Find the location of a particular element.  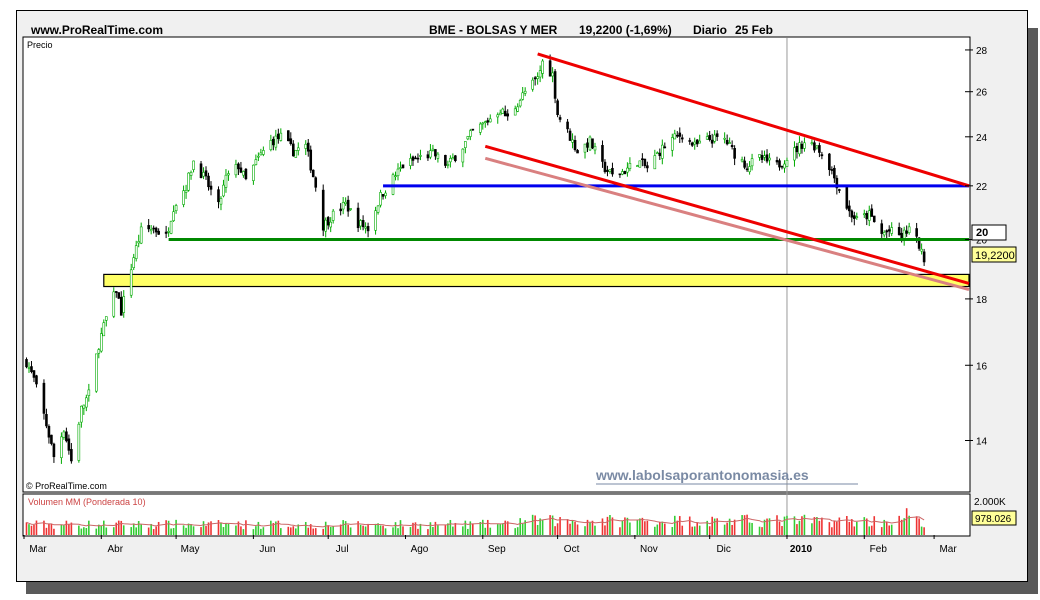

x-tick-label: Jul is located at coordinates (342, 549).